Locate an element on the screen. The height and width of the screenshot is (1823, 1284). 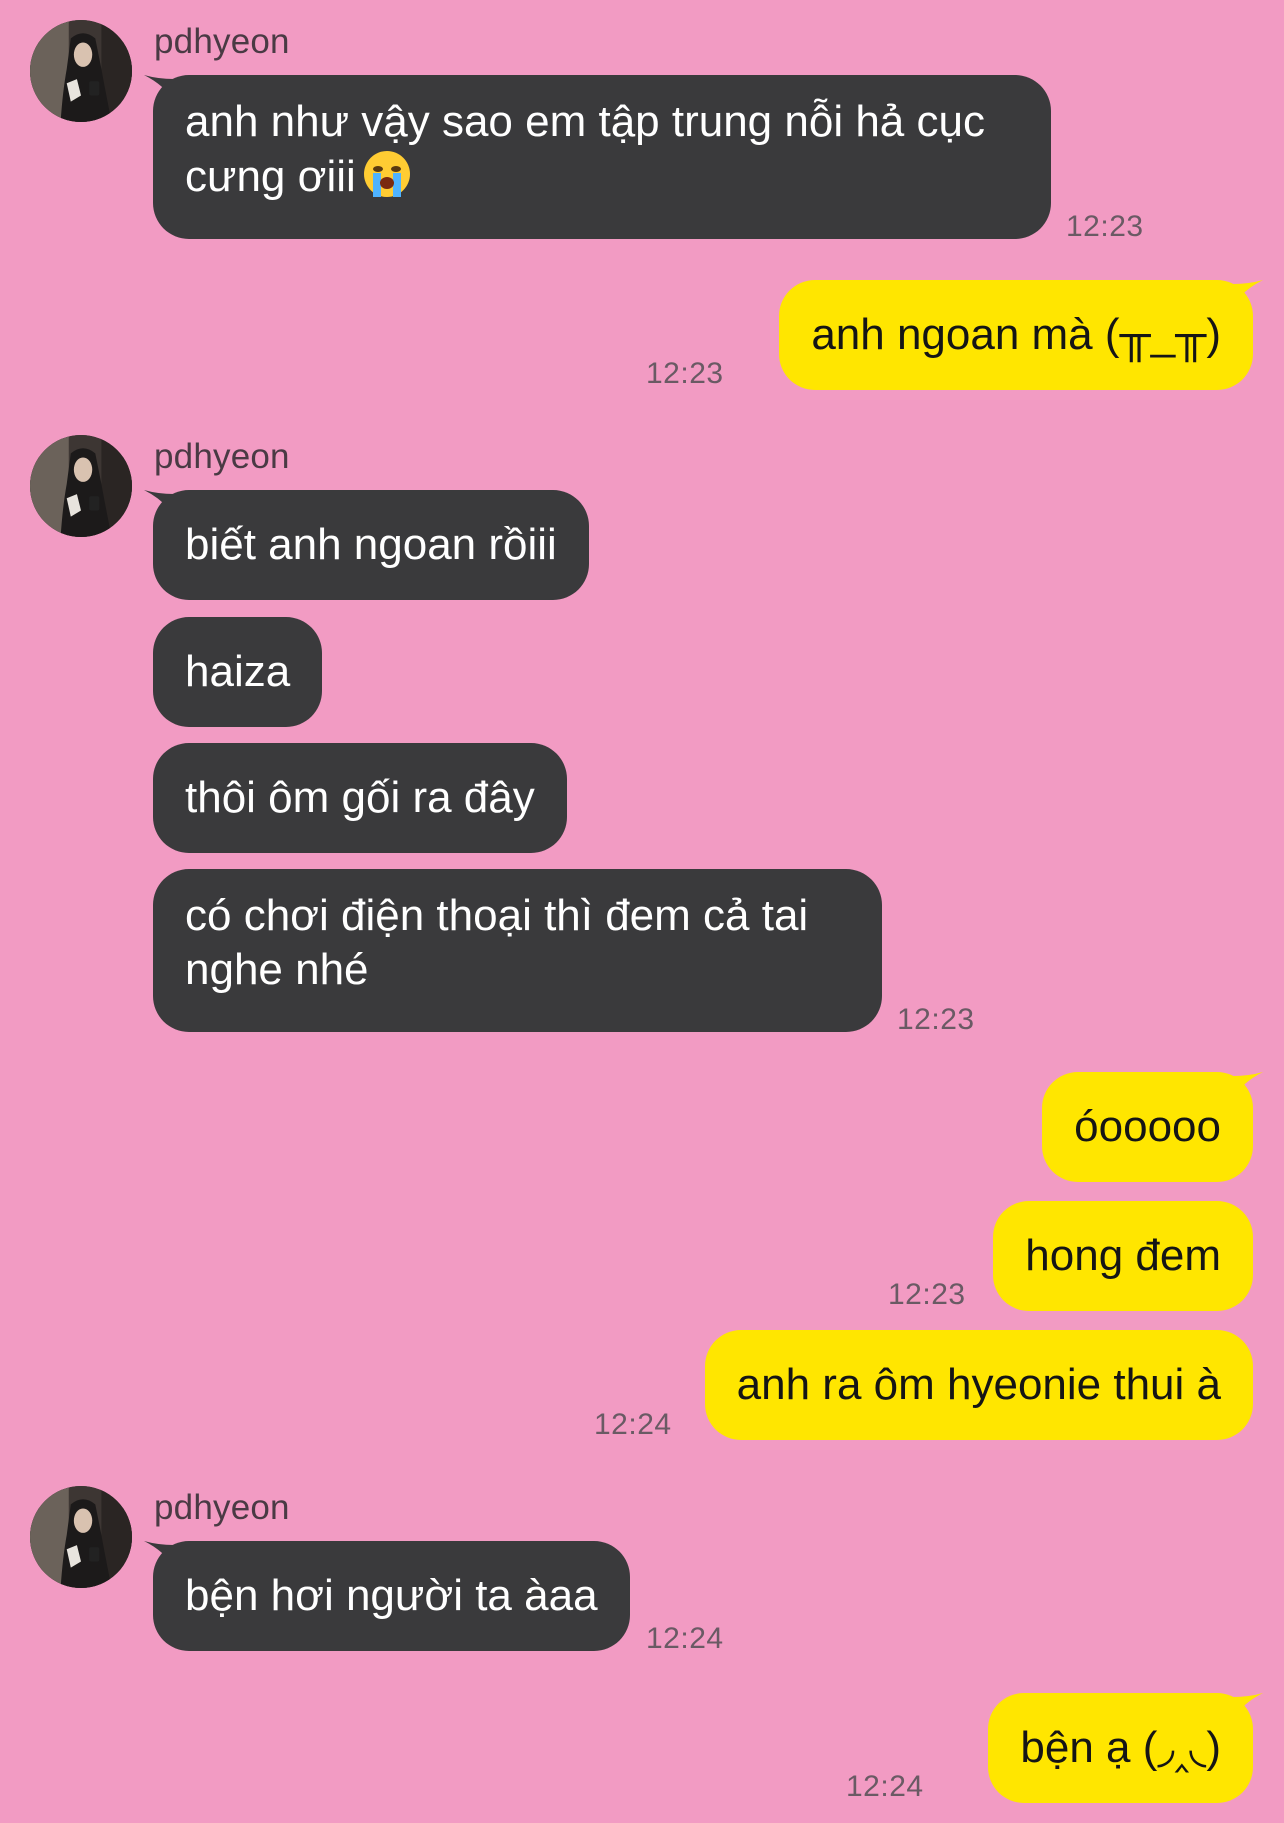
outgoing-message-bubble: óooooo is located at coordinates (1147, 1127).